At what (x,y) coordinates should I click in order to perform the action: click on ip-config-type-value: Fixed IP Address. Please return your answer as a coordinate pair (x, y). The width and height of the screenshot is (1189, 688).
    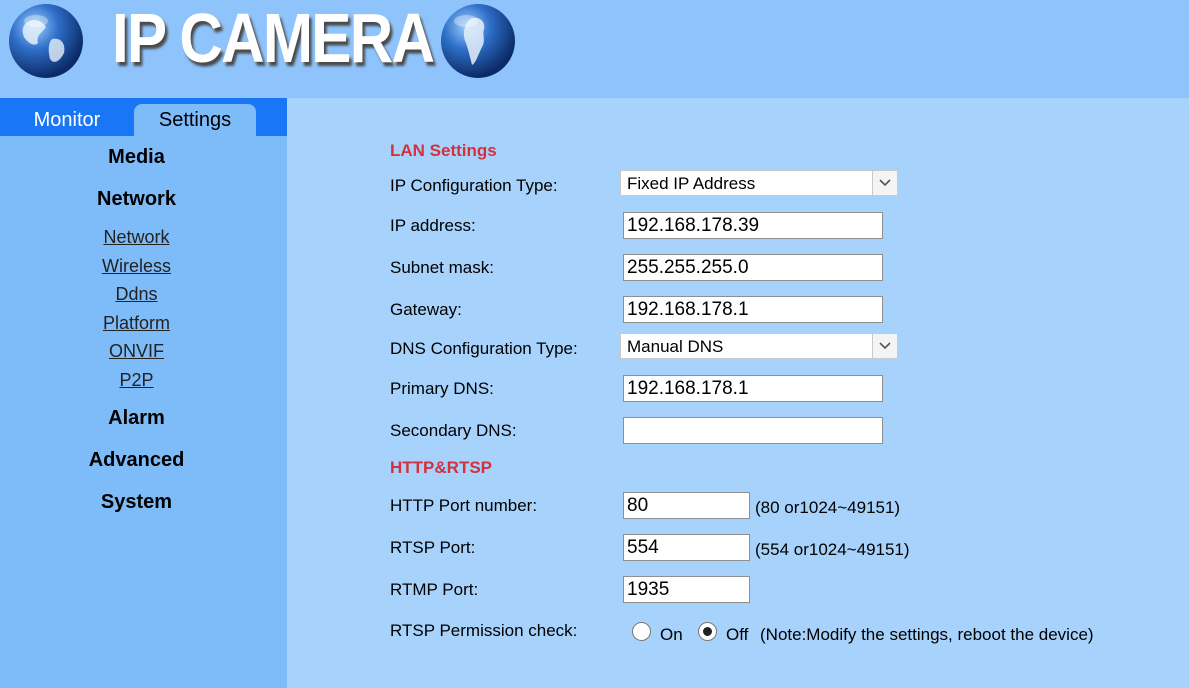
    Looking at the image, I should click on (691, 183).